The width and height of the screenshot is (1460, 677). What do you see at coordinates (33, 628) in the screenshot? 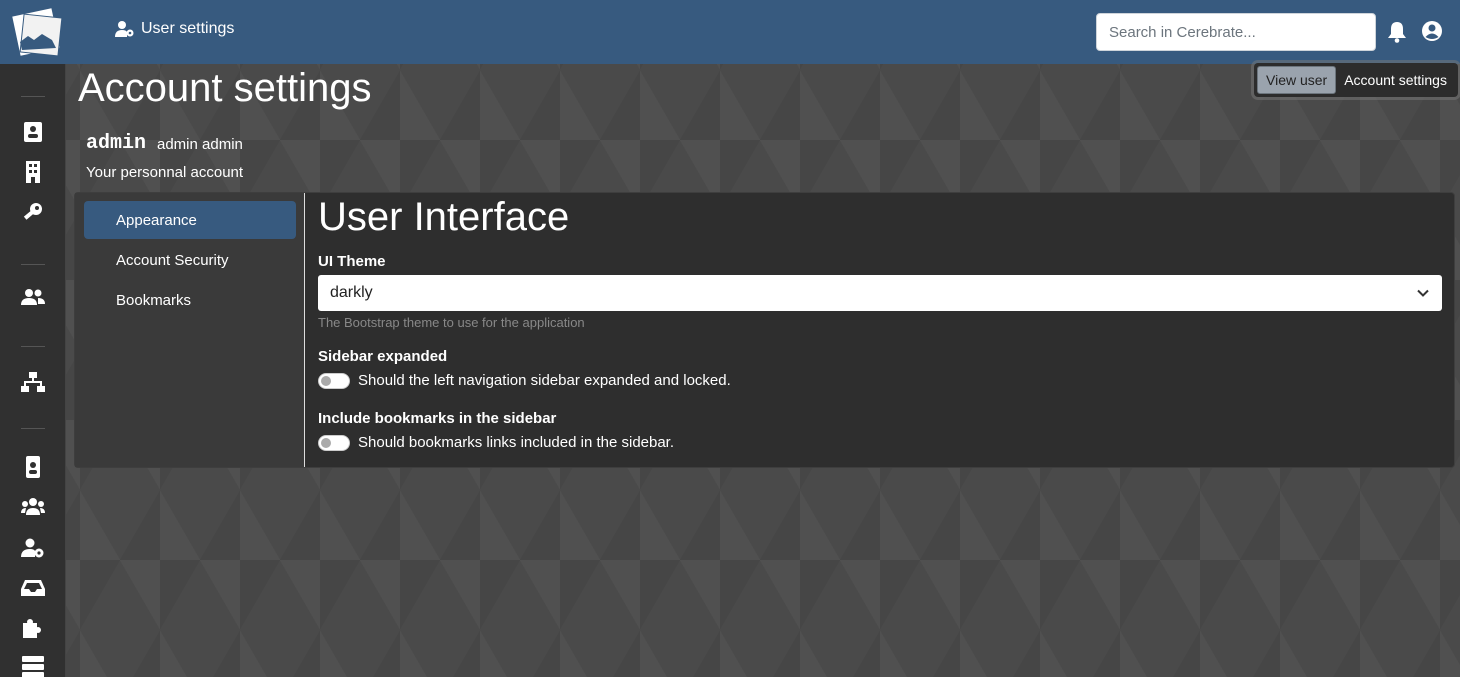
I see `puzzle-icon` at bounding box center [33, 628].